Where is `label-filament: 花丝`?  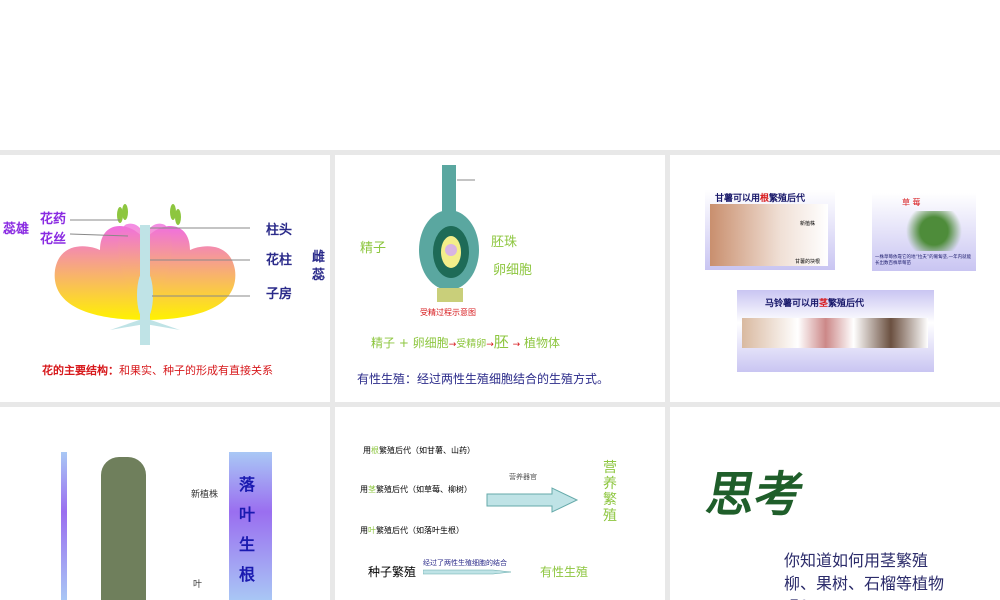
label-filament: 花丝 is located at coordinates (53, 239).